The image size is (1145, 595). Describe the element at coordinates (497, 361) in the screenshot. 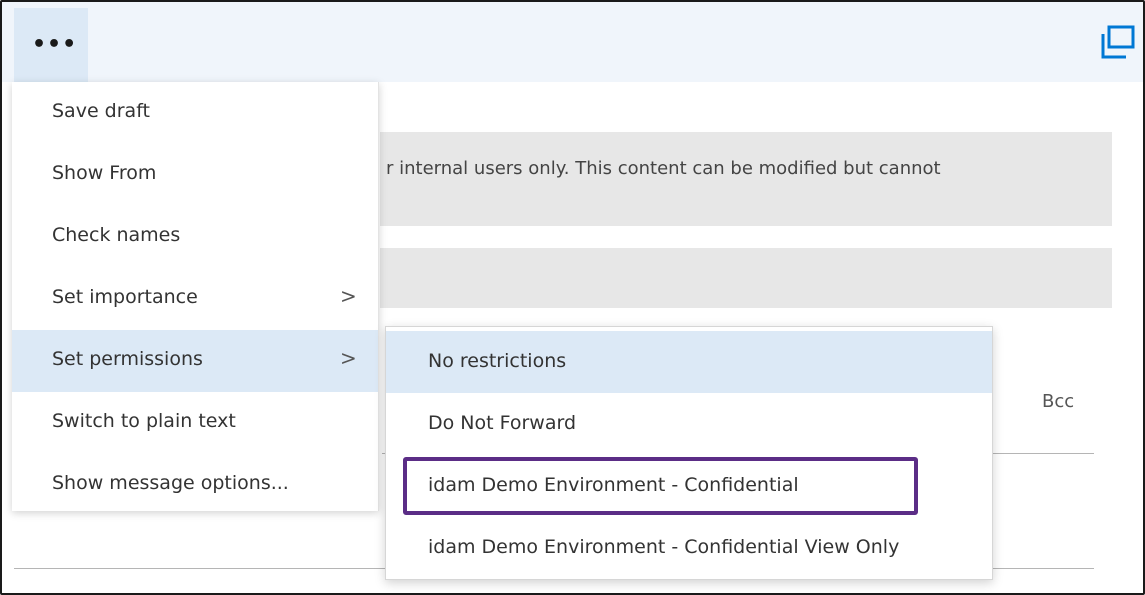

I see `submenu-item-label: No restrictions` at that location.